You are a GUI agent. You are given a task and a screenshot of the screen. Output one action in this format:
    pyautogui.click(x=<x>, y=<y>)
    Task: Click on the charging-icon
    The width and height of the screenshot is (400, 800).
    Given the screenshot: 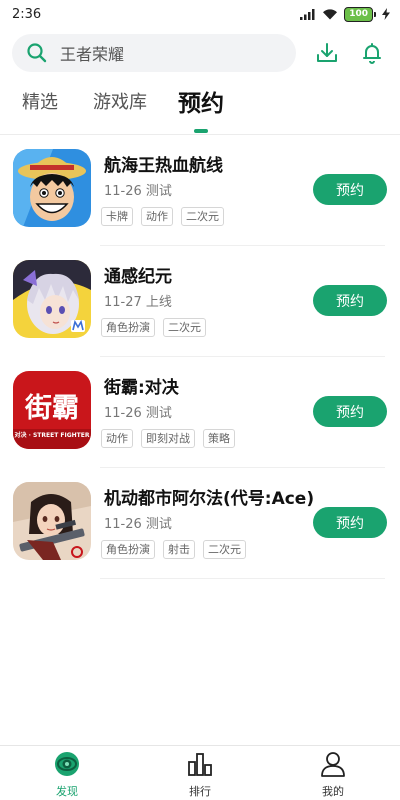 What is the action you would take?
    pyautogui.click(x=386, y=14)
    